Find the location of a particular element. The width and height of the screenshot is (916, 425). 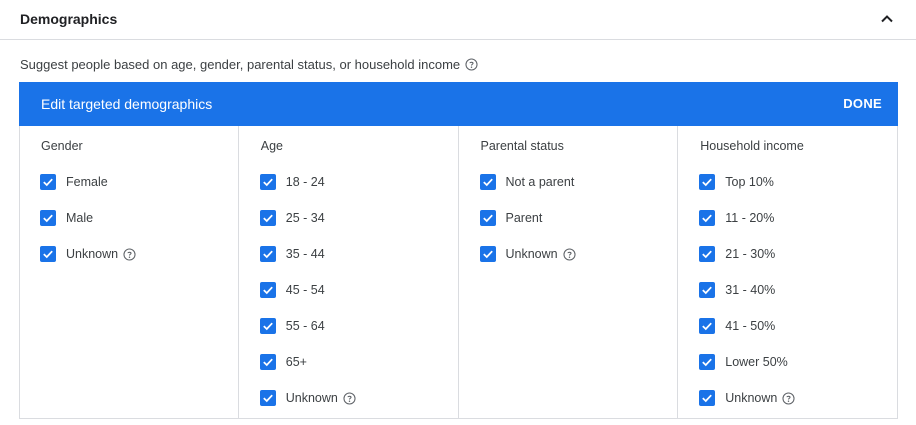

option-label: 41 - 50% is located at coordinates (750, 326).